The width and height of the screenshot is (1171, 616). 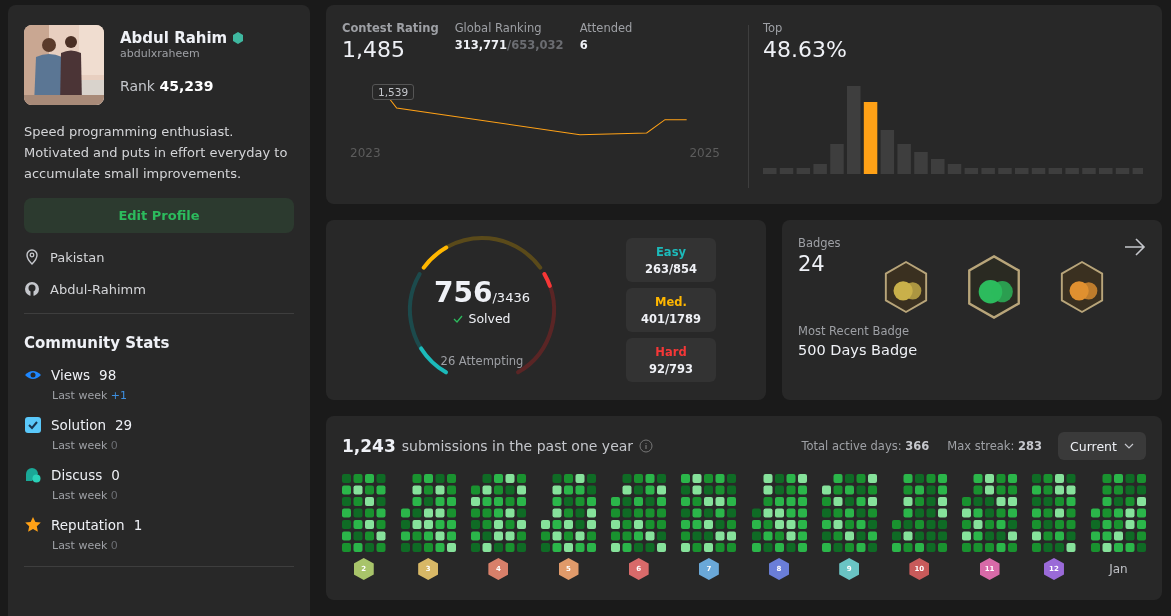 What do you see at coordinates (374, 49) in the screenshot?
I see `contest-rating: 1,485` at bounding box center [374, 49].